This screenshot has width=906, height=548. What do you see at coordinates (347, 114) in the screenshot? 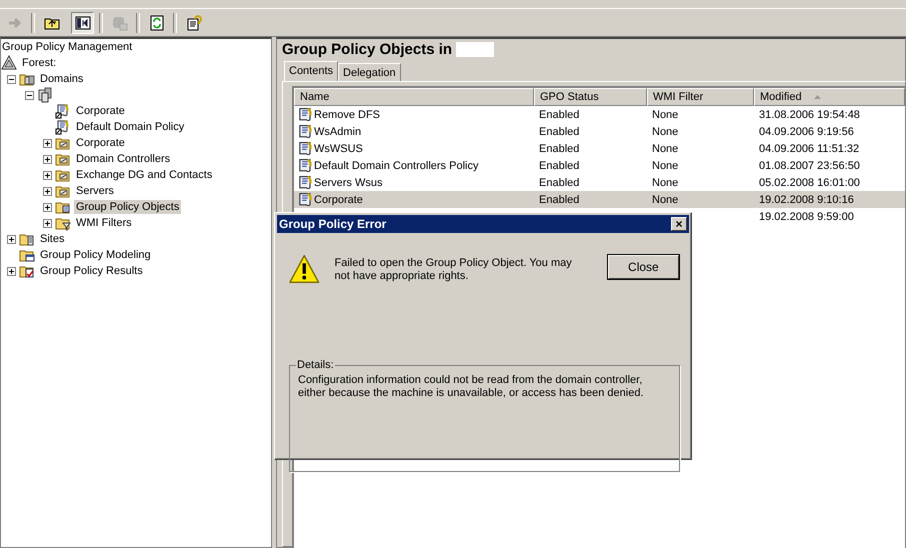
I see `table-cell: Remove DFS` at bounding box center [347, 114].